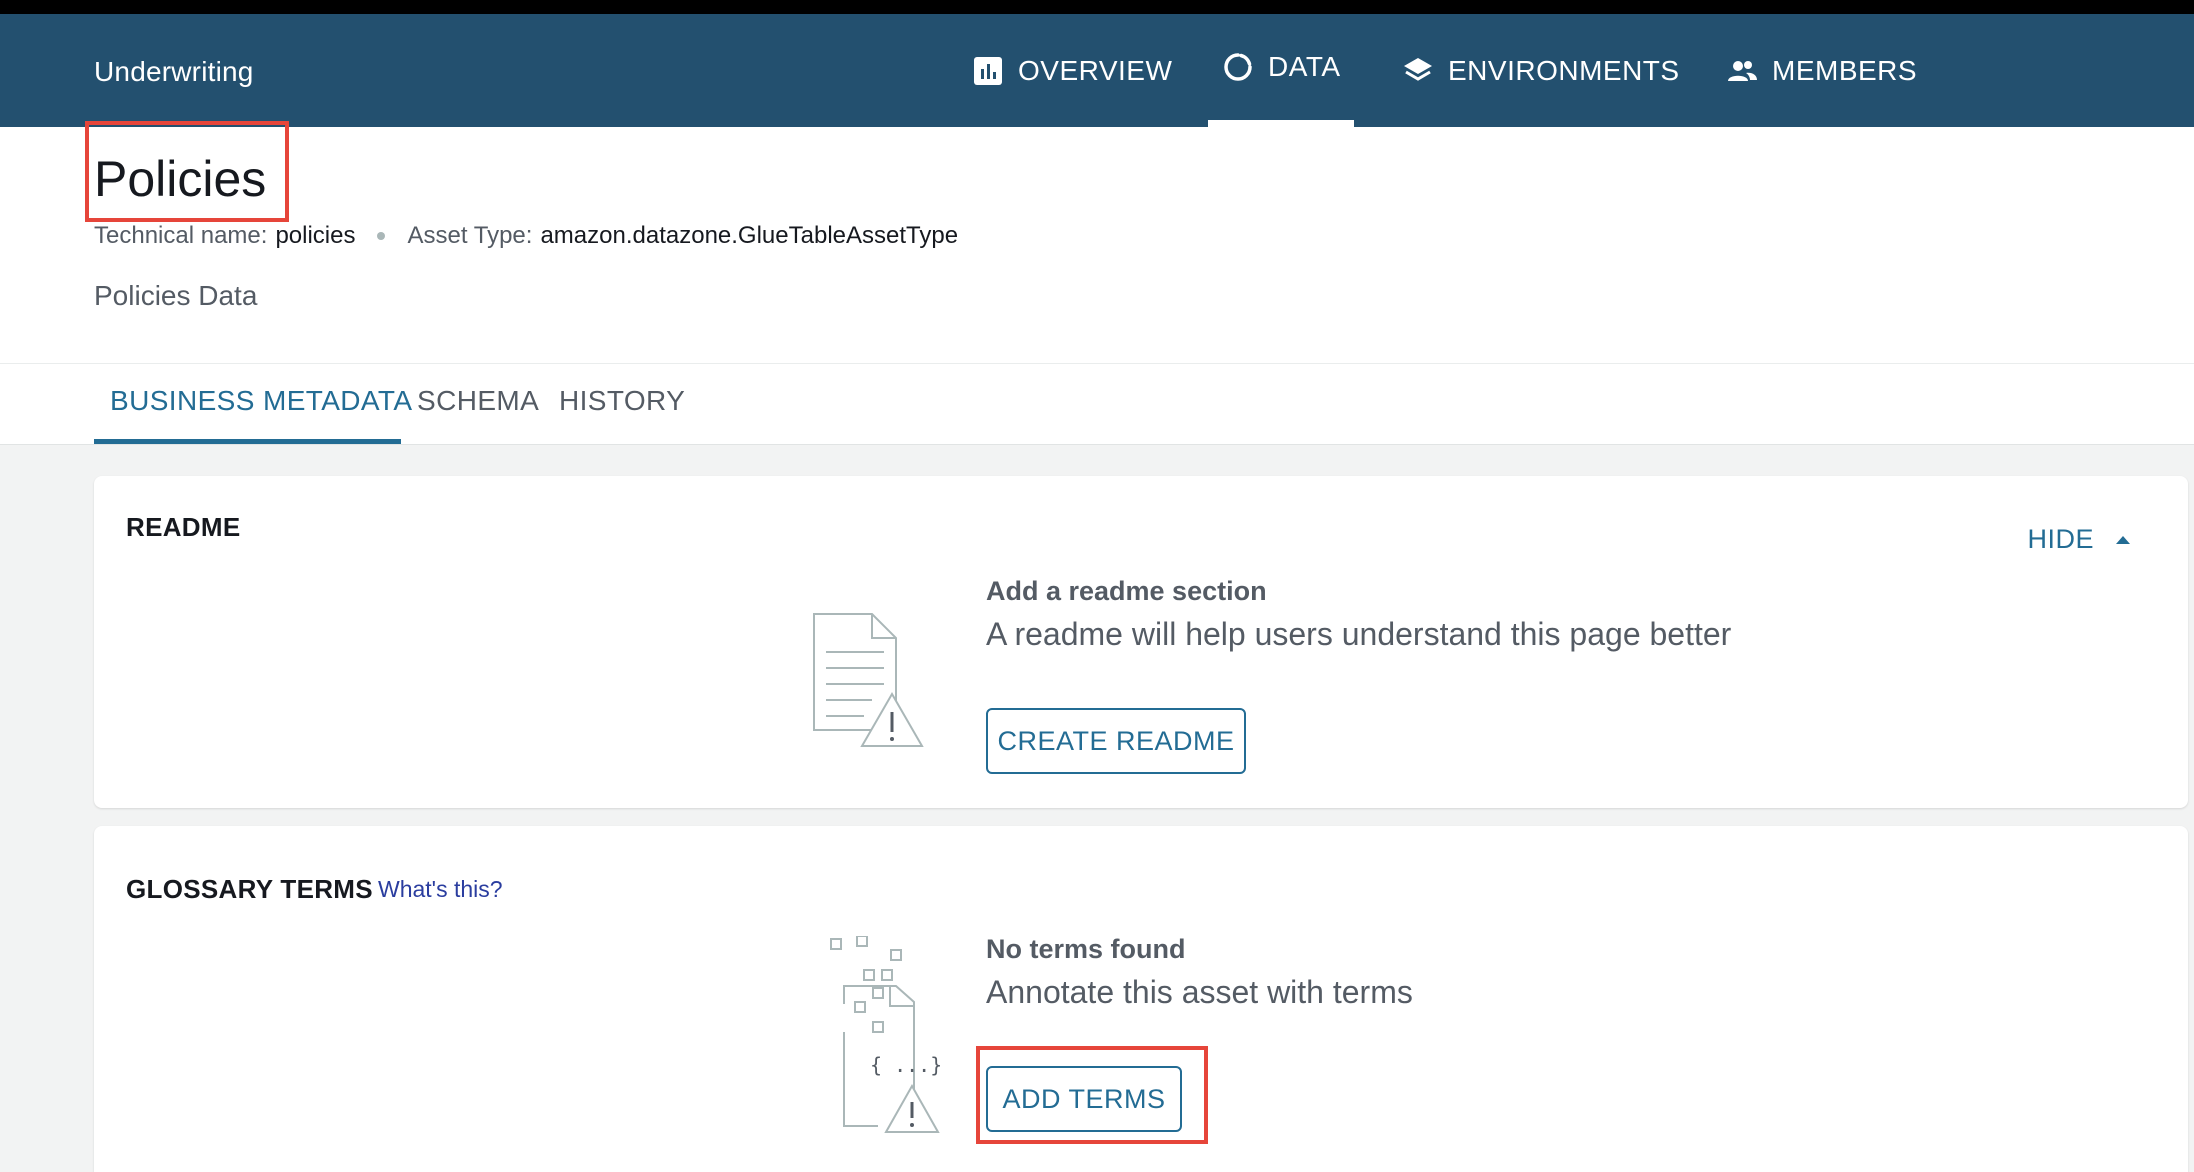  What do you see at coordinates (176, 295) in the screenshot?
I see `asset-description: Policies Data` at bounding box center [176, 295].